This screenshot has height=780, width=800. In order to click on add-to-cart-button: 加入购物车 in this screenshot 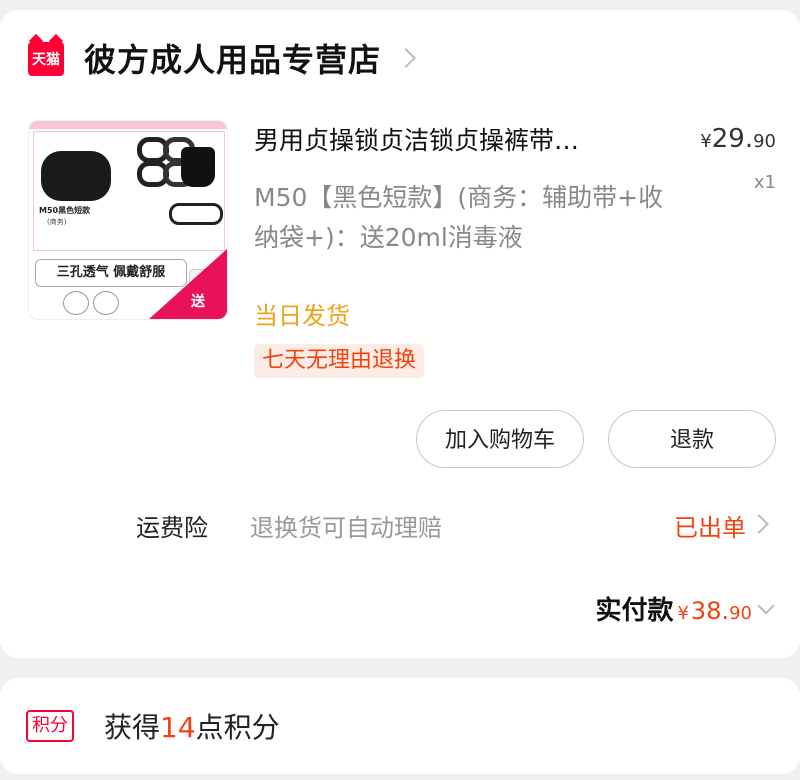, I will do `click(500, 439)`.